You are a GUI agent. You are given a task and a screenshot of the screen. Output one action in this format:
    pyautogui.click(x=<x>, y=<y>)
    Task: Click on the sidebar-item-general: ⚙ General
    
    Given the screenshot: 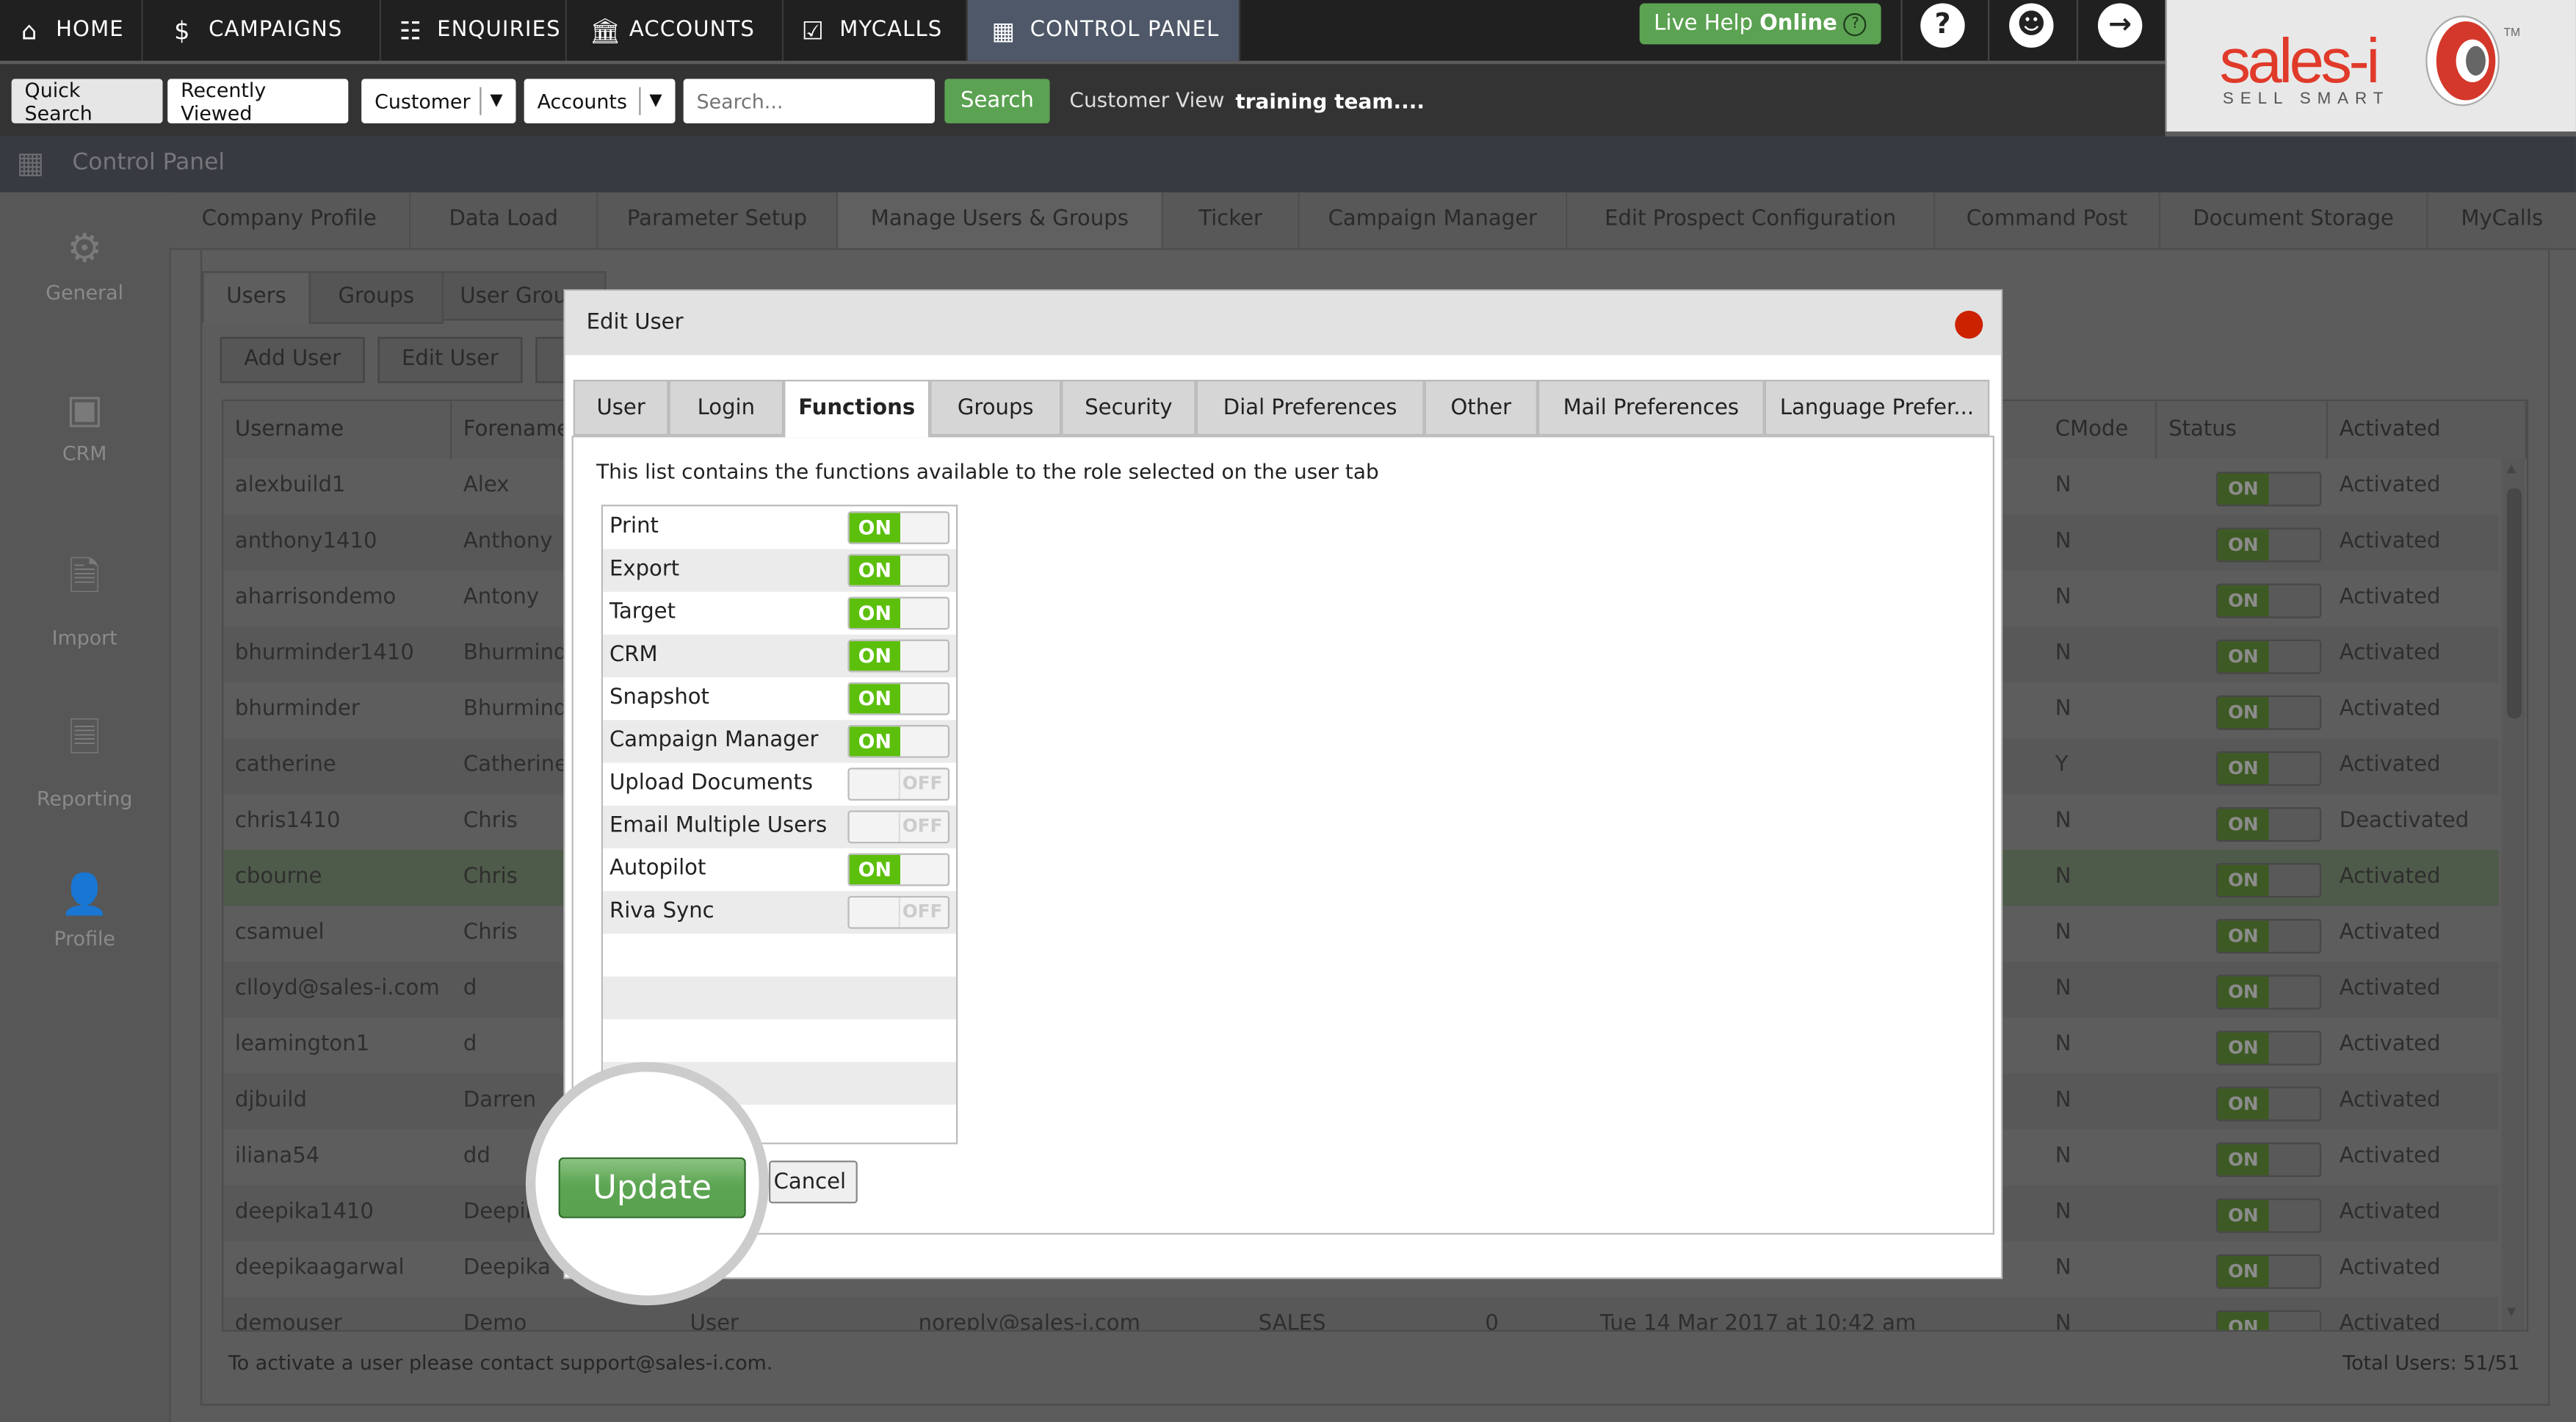 What is the action you would take?
    pyautogui.click(x=84, y=264)
    